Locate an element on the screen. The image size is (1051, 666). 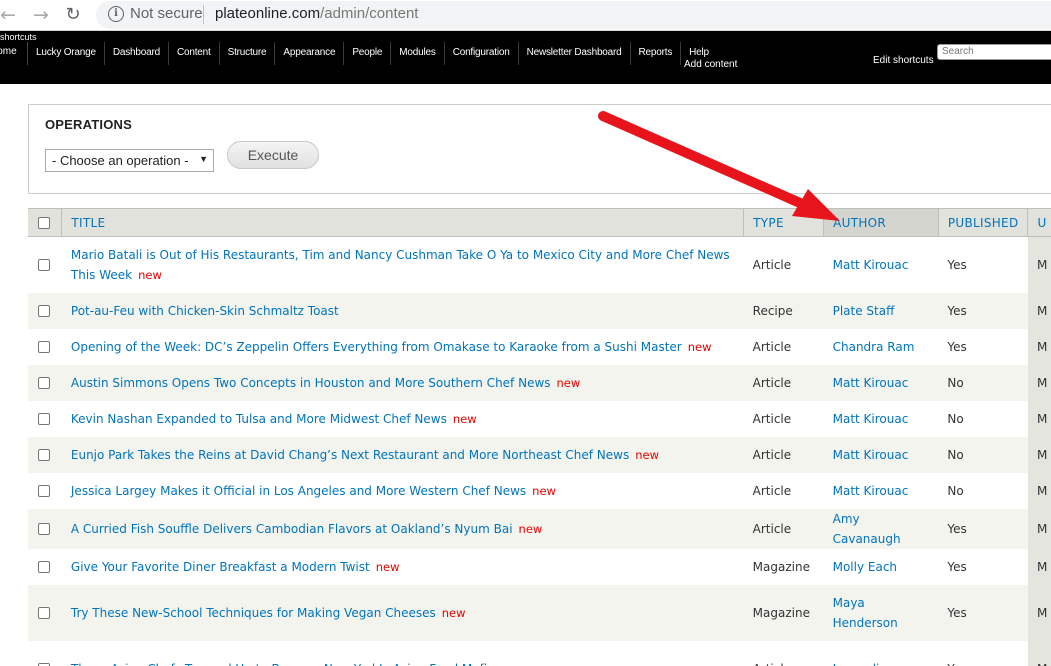
home-link: Home is located at coordinates (8, 51).